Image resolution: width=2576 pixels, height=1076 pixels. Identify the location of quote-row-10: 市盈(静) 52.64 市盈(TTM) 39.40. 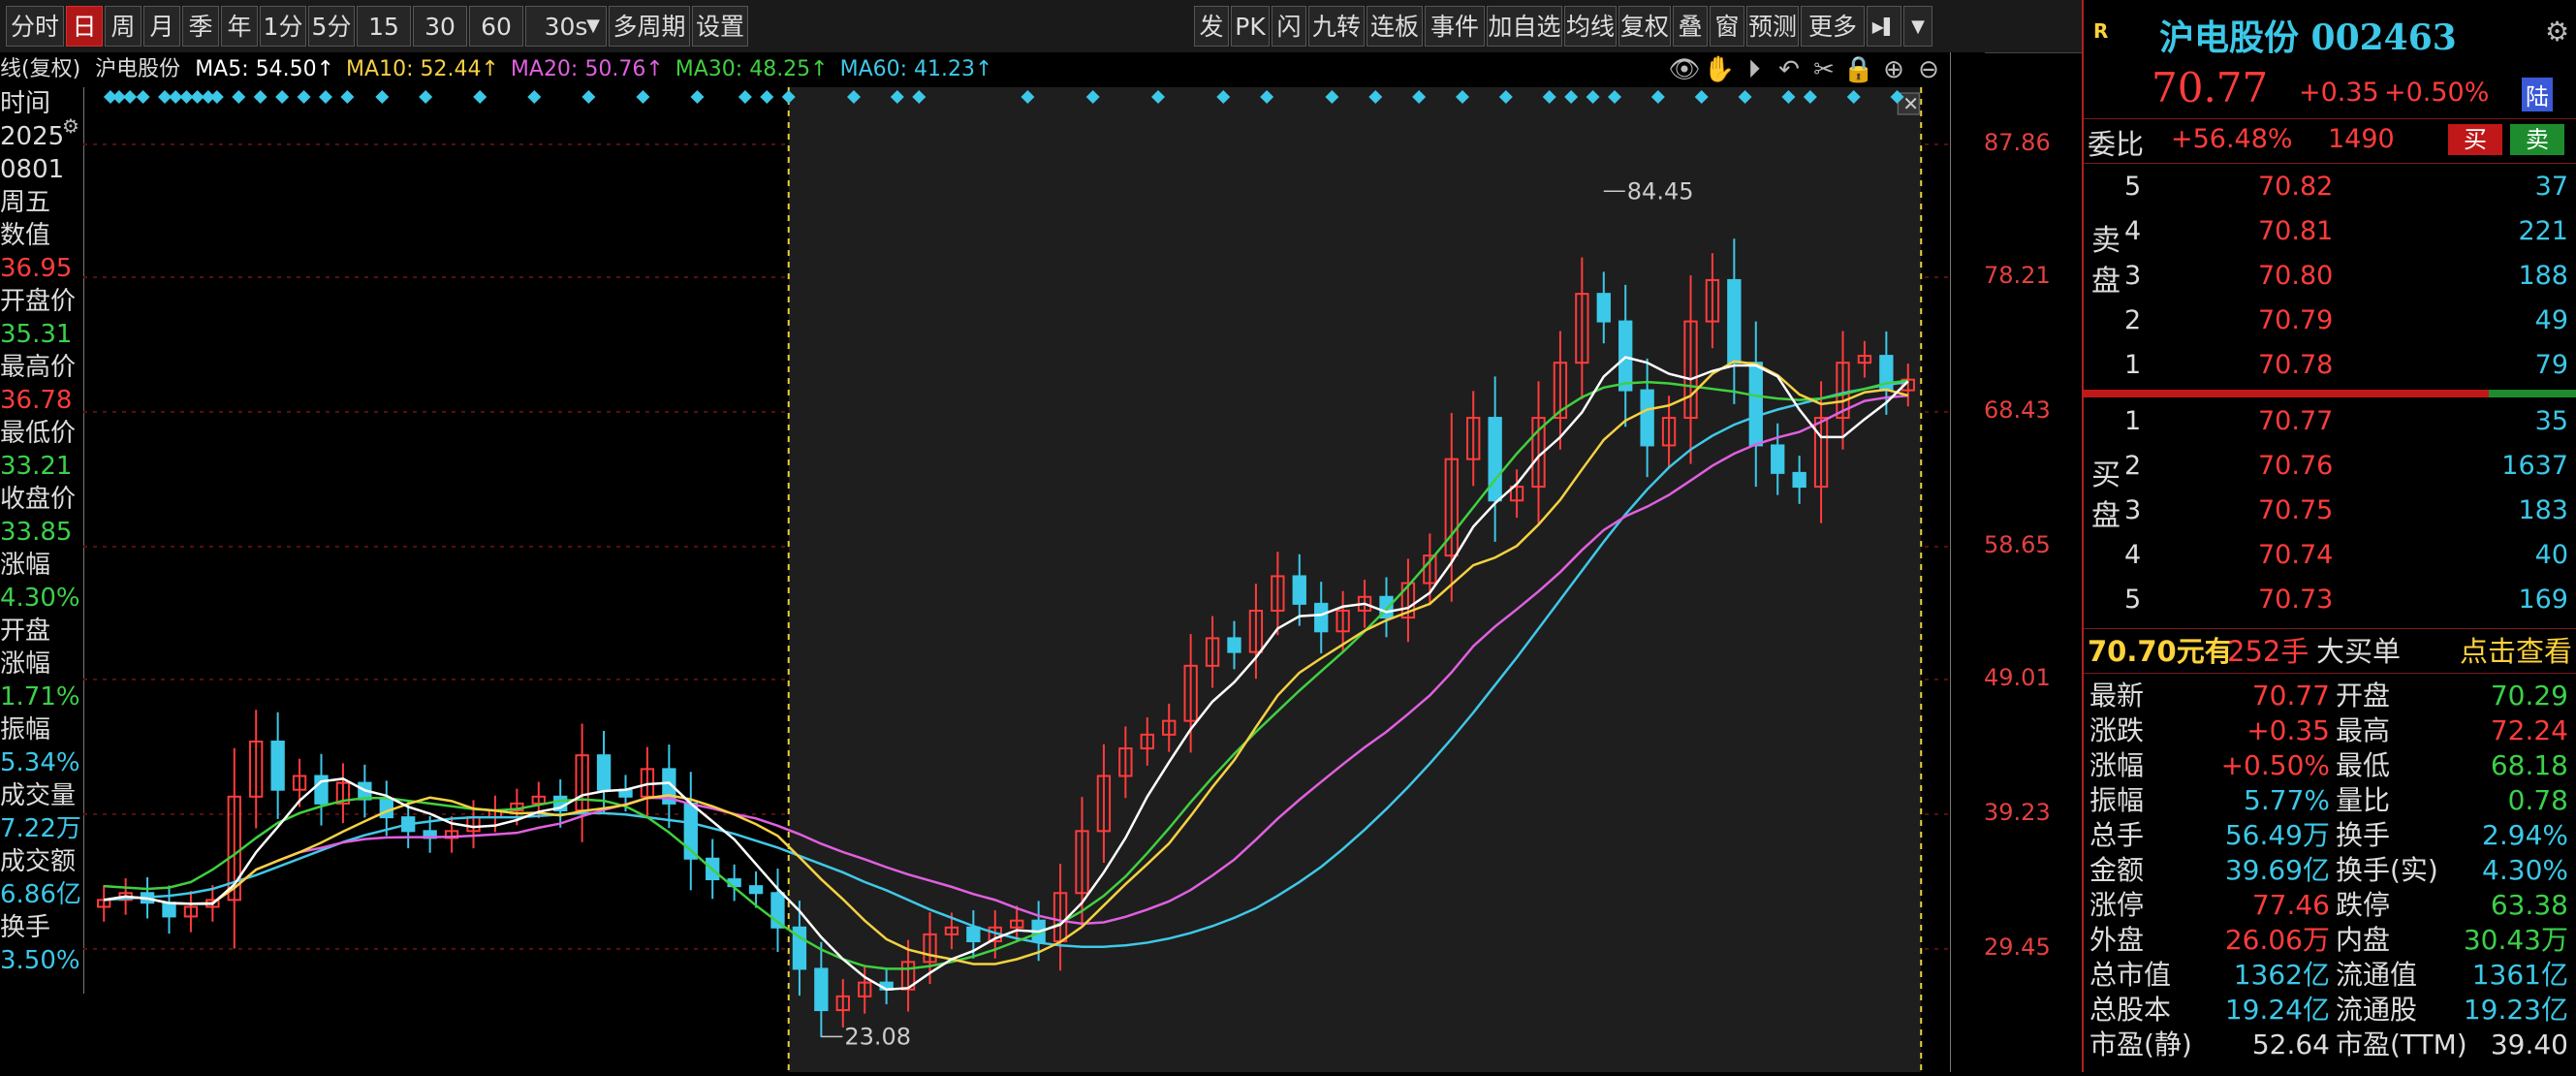
(2330, 1045).